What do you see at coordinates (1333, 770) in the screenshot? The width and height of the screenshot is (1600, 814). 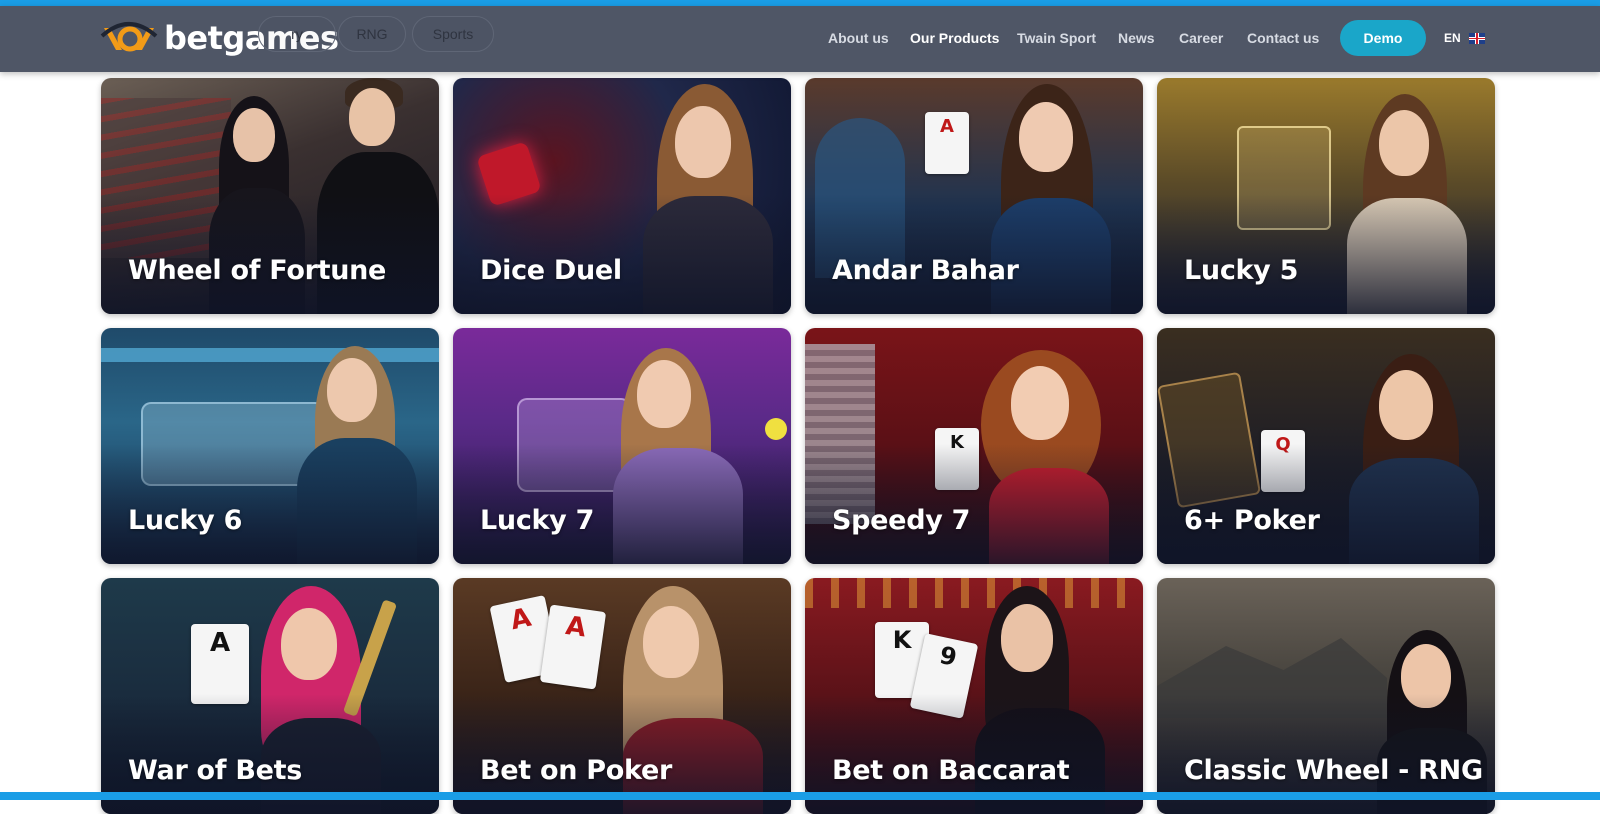 I see `game-title: Classic Wheel - RNG` at bounding box center [1333, 770].